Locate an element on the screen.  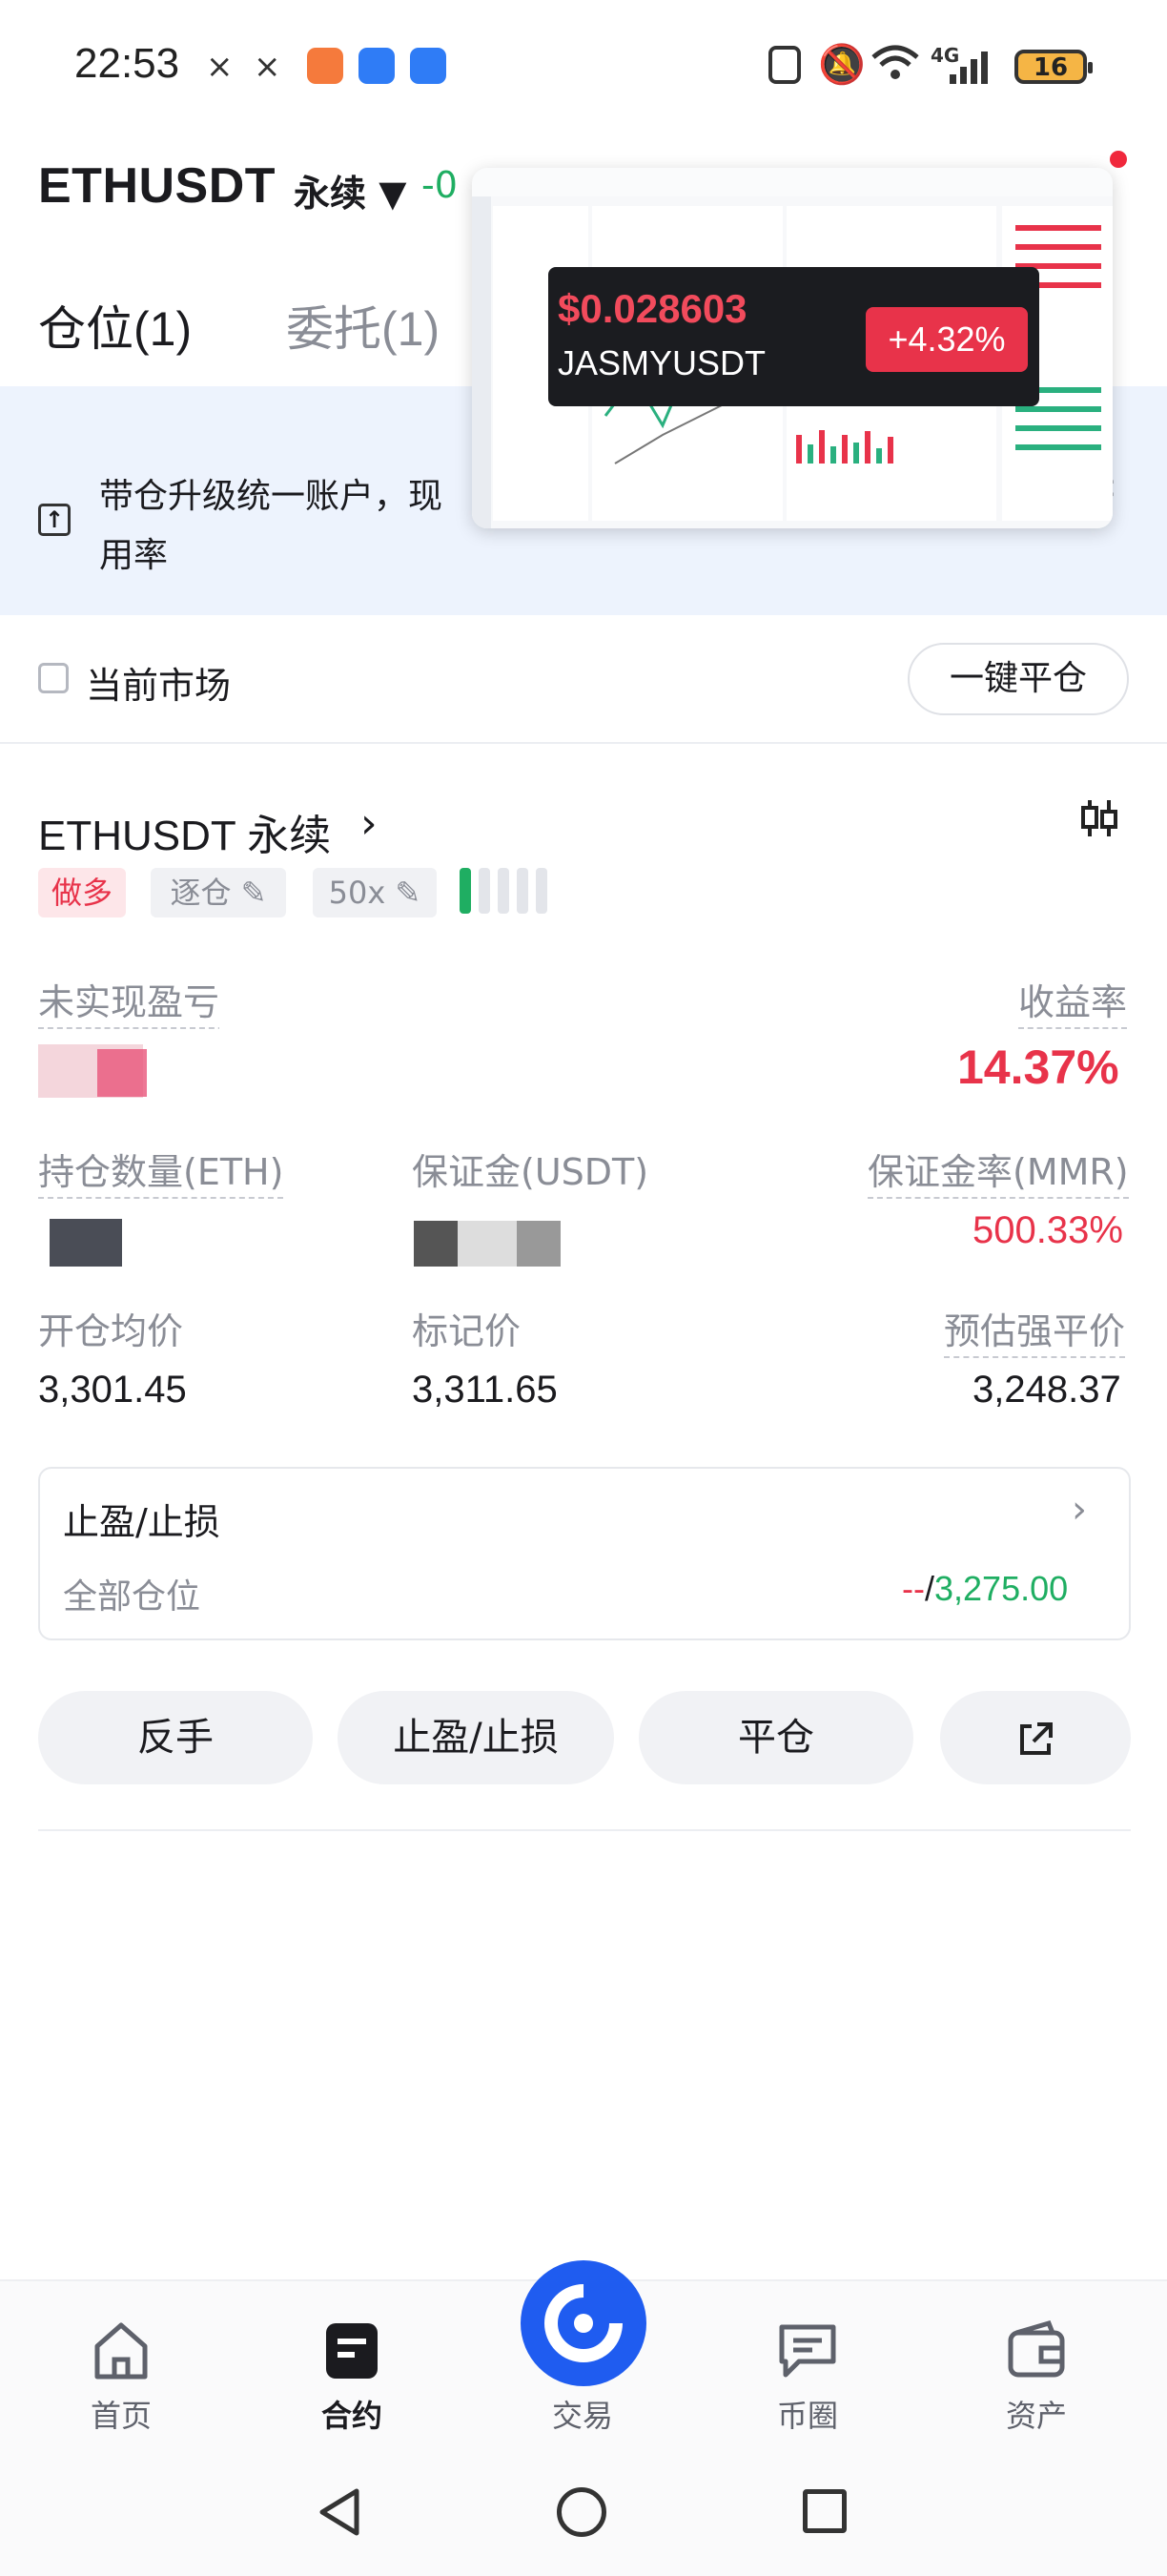
margin-mode-tag: 逐仓 ✎ is located at coordinates (218, 892).